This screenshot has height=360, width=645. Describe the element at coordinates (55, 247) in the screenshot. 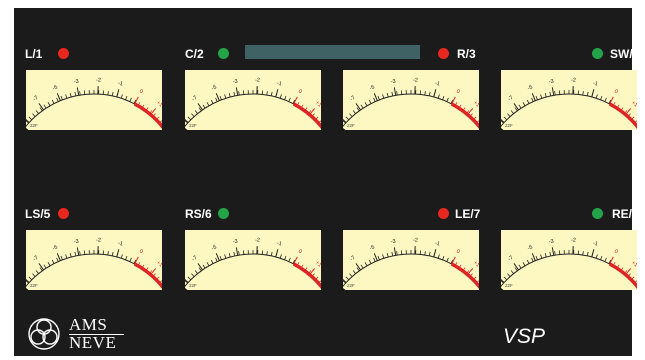

I see `vu-tick-label: -5` at that location.